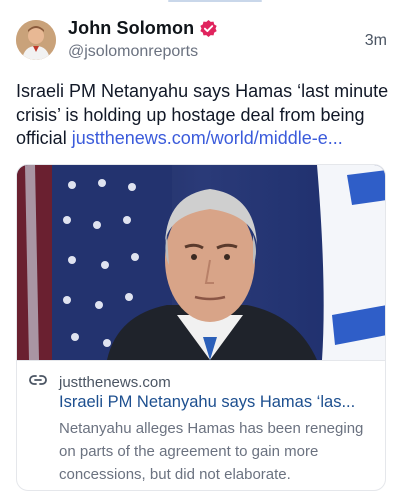  Describe the element at coordinates (44, 382) in the screenshot. I see `link-icon` at that location.